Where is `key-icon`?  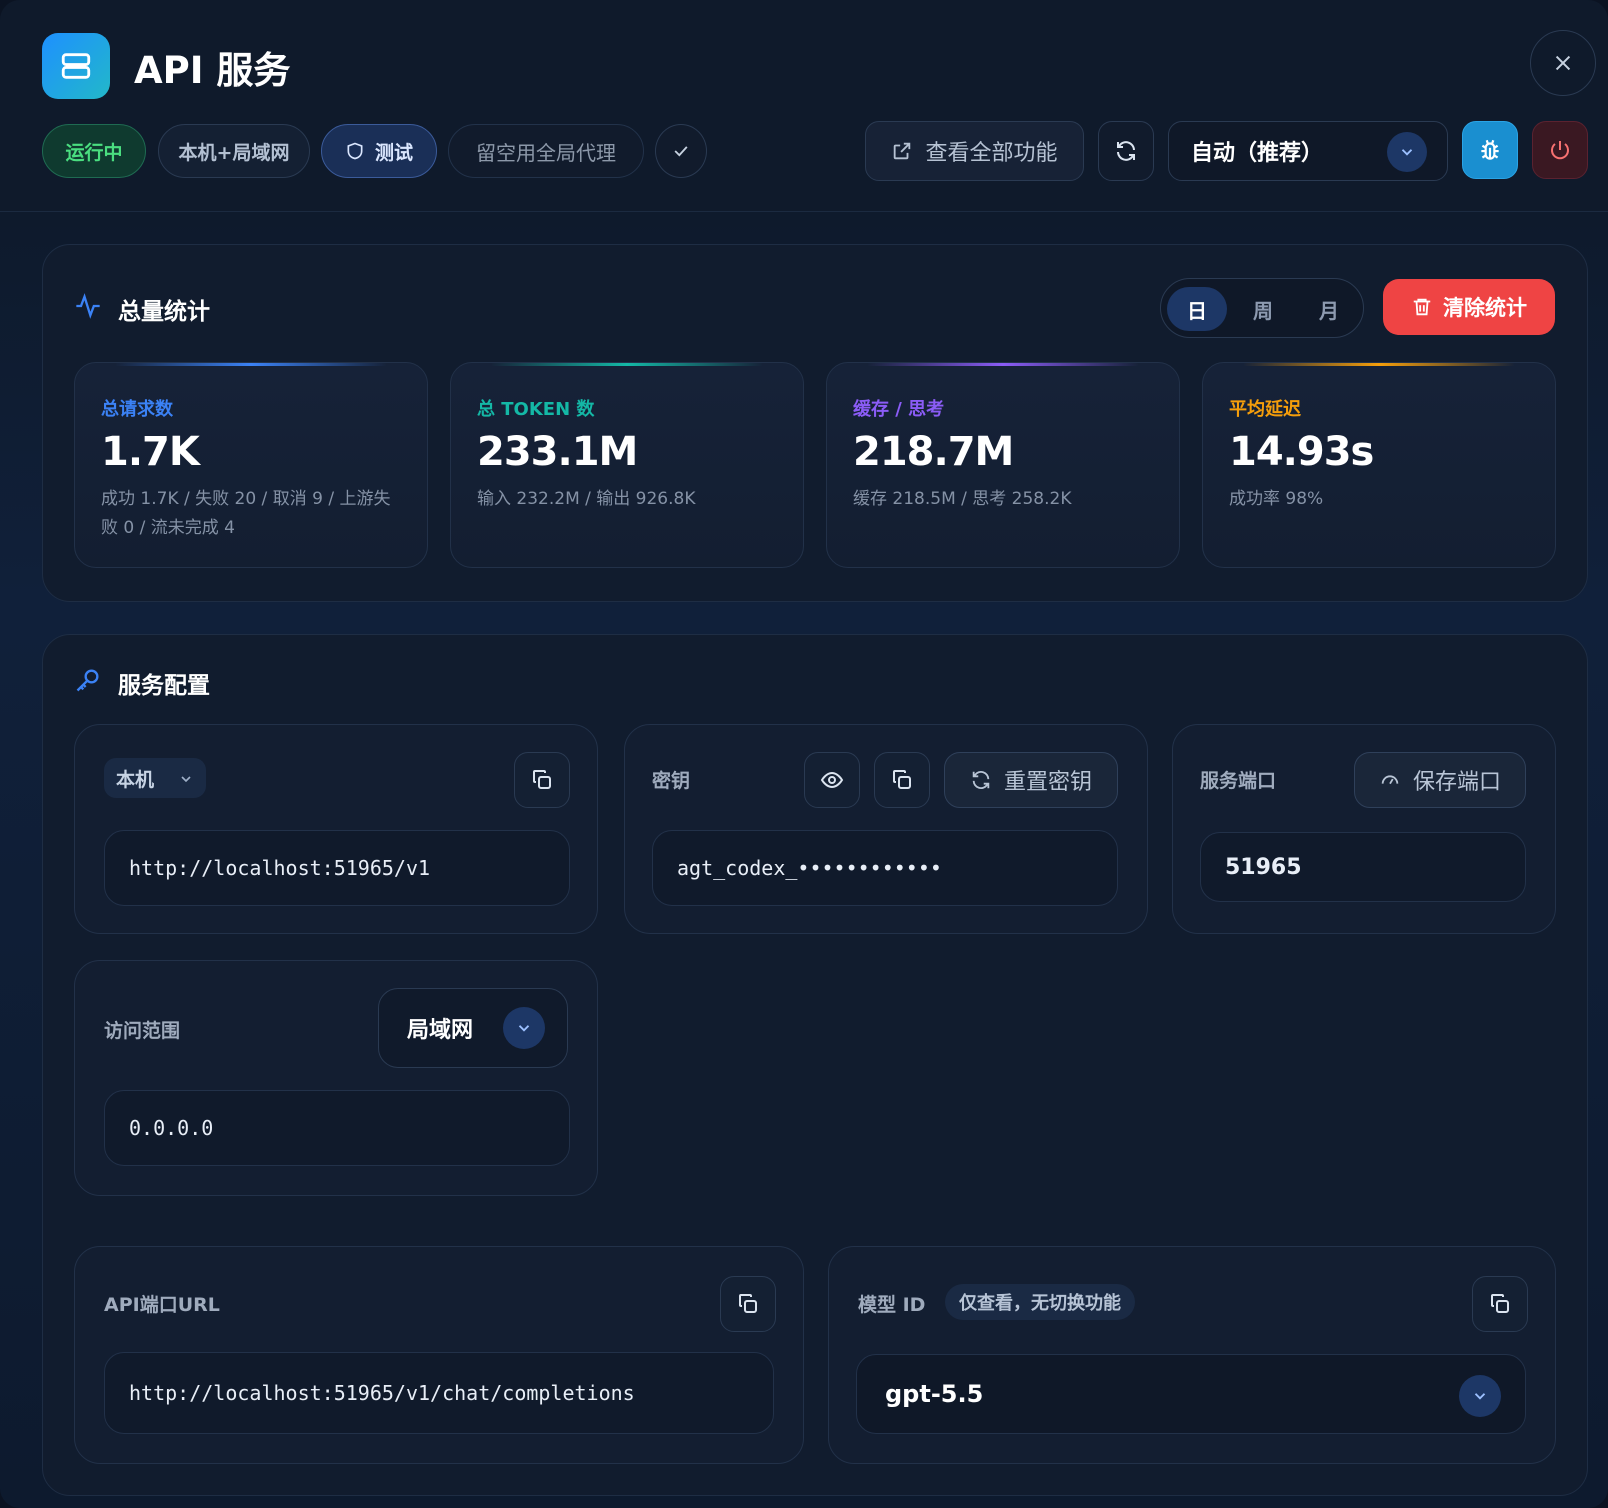 key-icon is located at coordinates (88, 682).